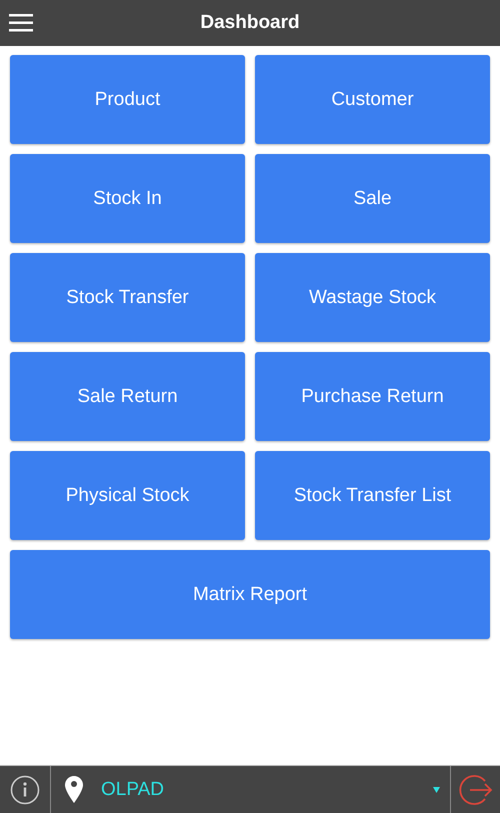 This screenshot has width=500, height=813. Describe the element at coordinates (74, 789) in the screenshot. I see `map-pin-icon` at that location.